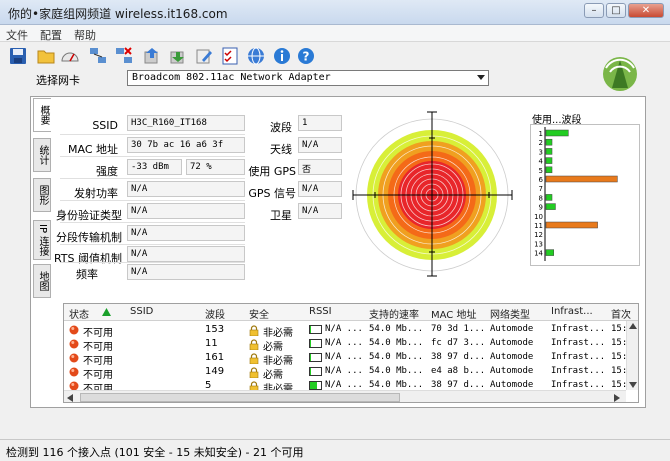 The height and width of the screenshot is (461, 670). What do you see at coordinates (254, 372) in the screenshot?
I see `lock-icon` at bounding box center [254, 372].